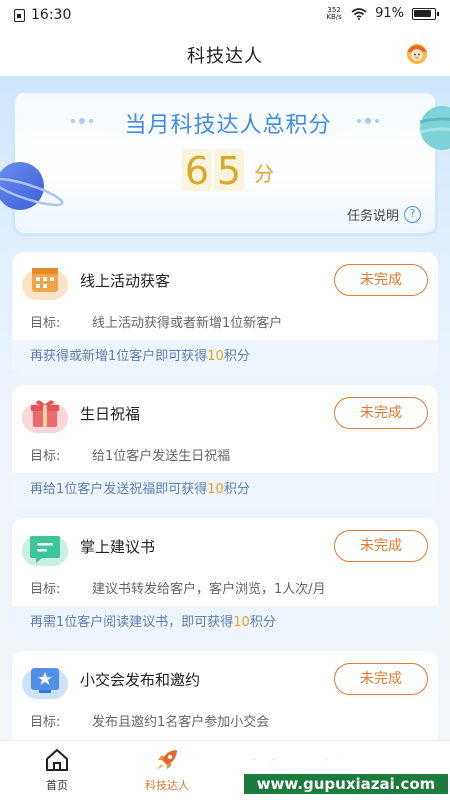  I want to click on nav-expert-label: 科技达人, so click(167, 785).